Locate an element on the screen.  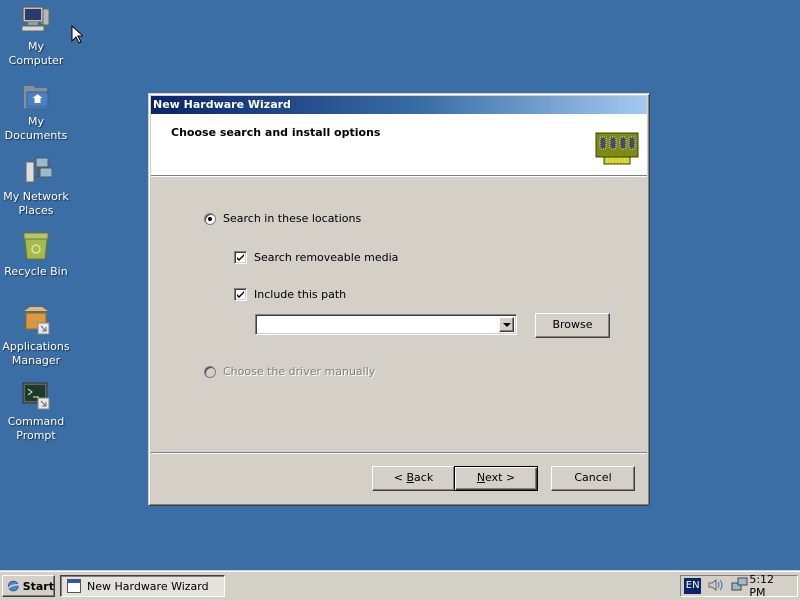
desktop-icon-my-documents: My Documents is located at coordinates (36, 111).